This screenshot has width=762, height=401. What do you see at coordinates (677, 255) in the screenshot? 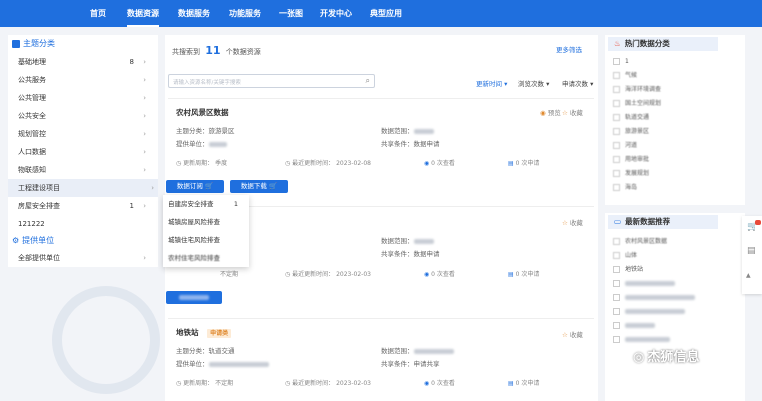
I see `new-item: 山体` at bounding box center [677, 255].